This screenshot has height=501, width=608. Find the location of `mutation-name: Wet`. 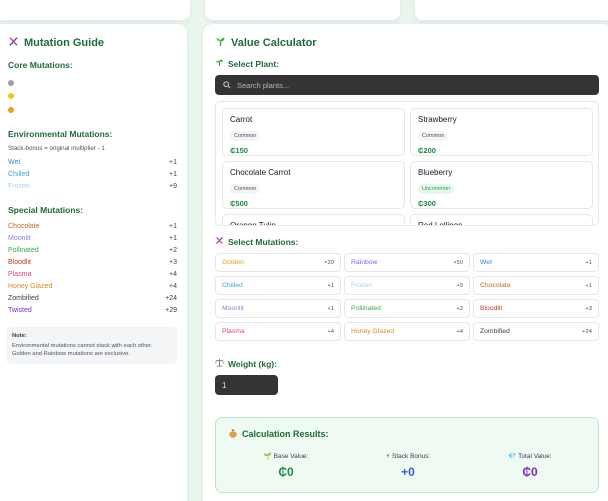

mutation-name: Wet is located at coordinates (14, 162).